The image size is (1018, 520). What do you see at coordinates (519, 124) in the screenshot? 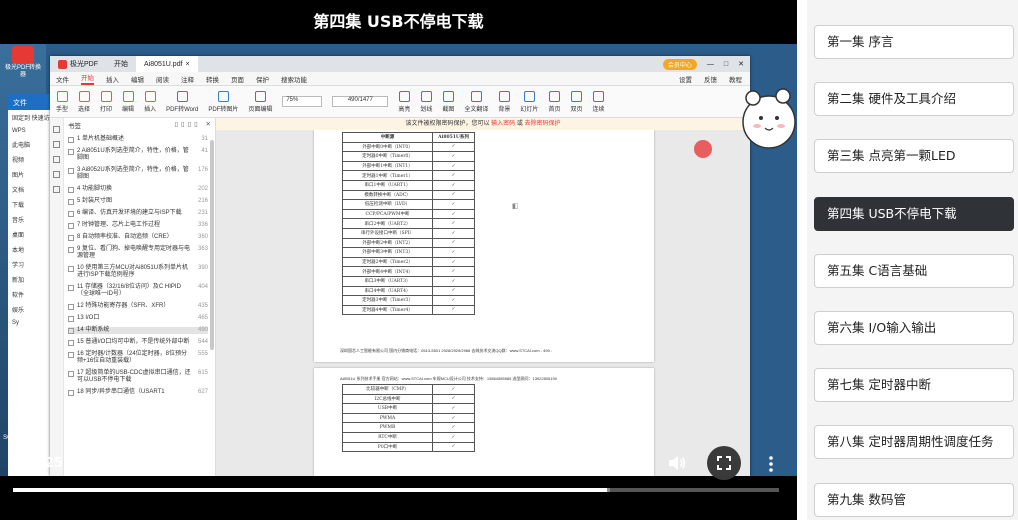
I see `notice-sep: 或` at bounding box center [519, 124].